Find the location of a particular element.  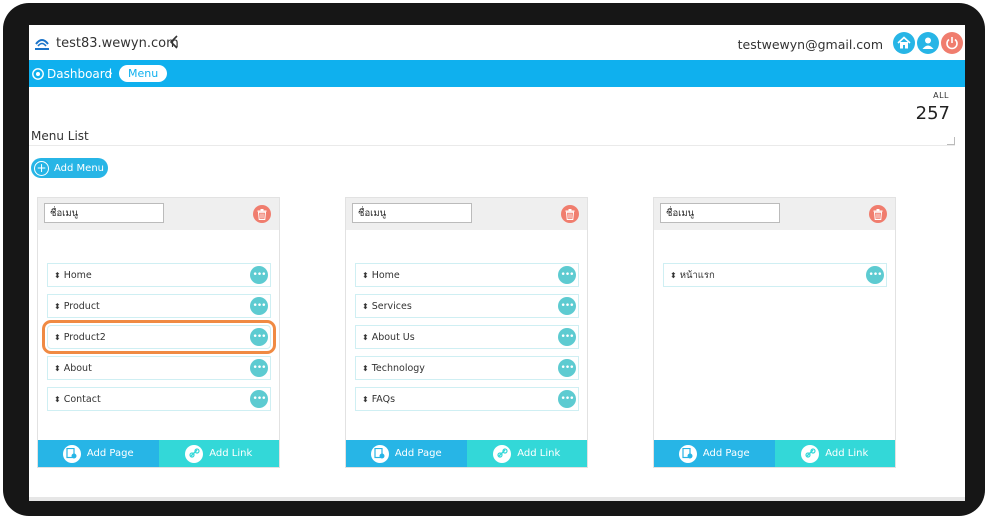

menu-item: ⬍ FAQs ••• is located at coordinates (467, 399).